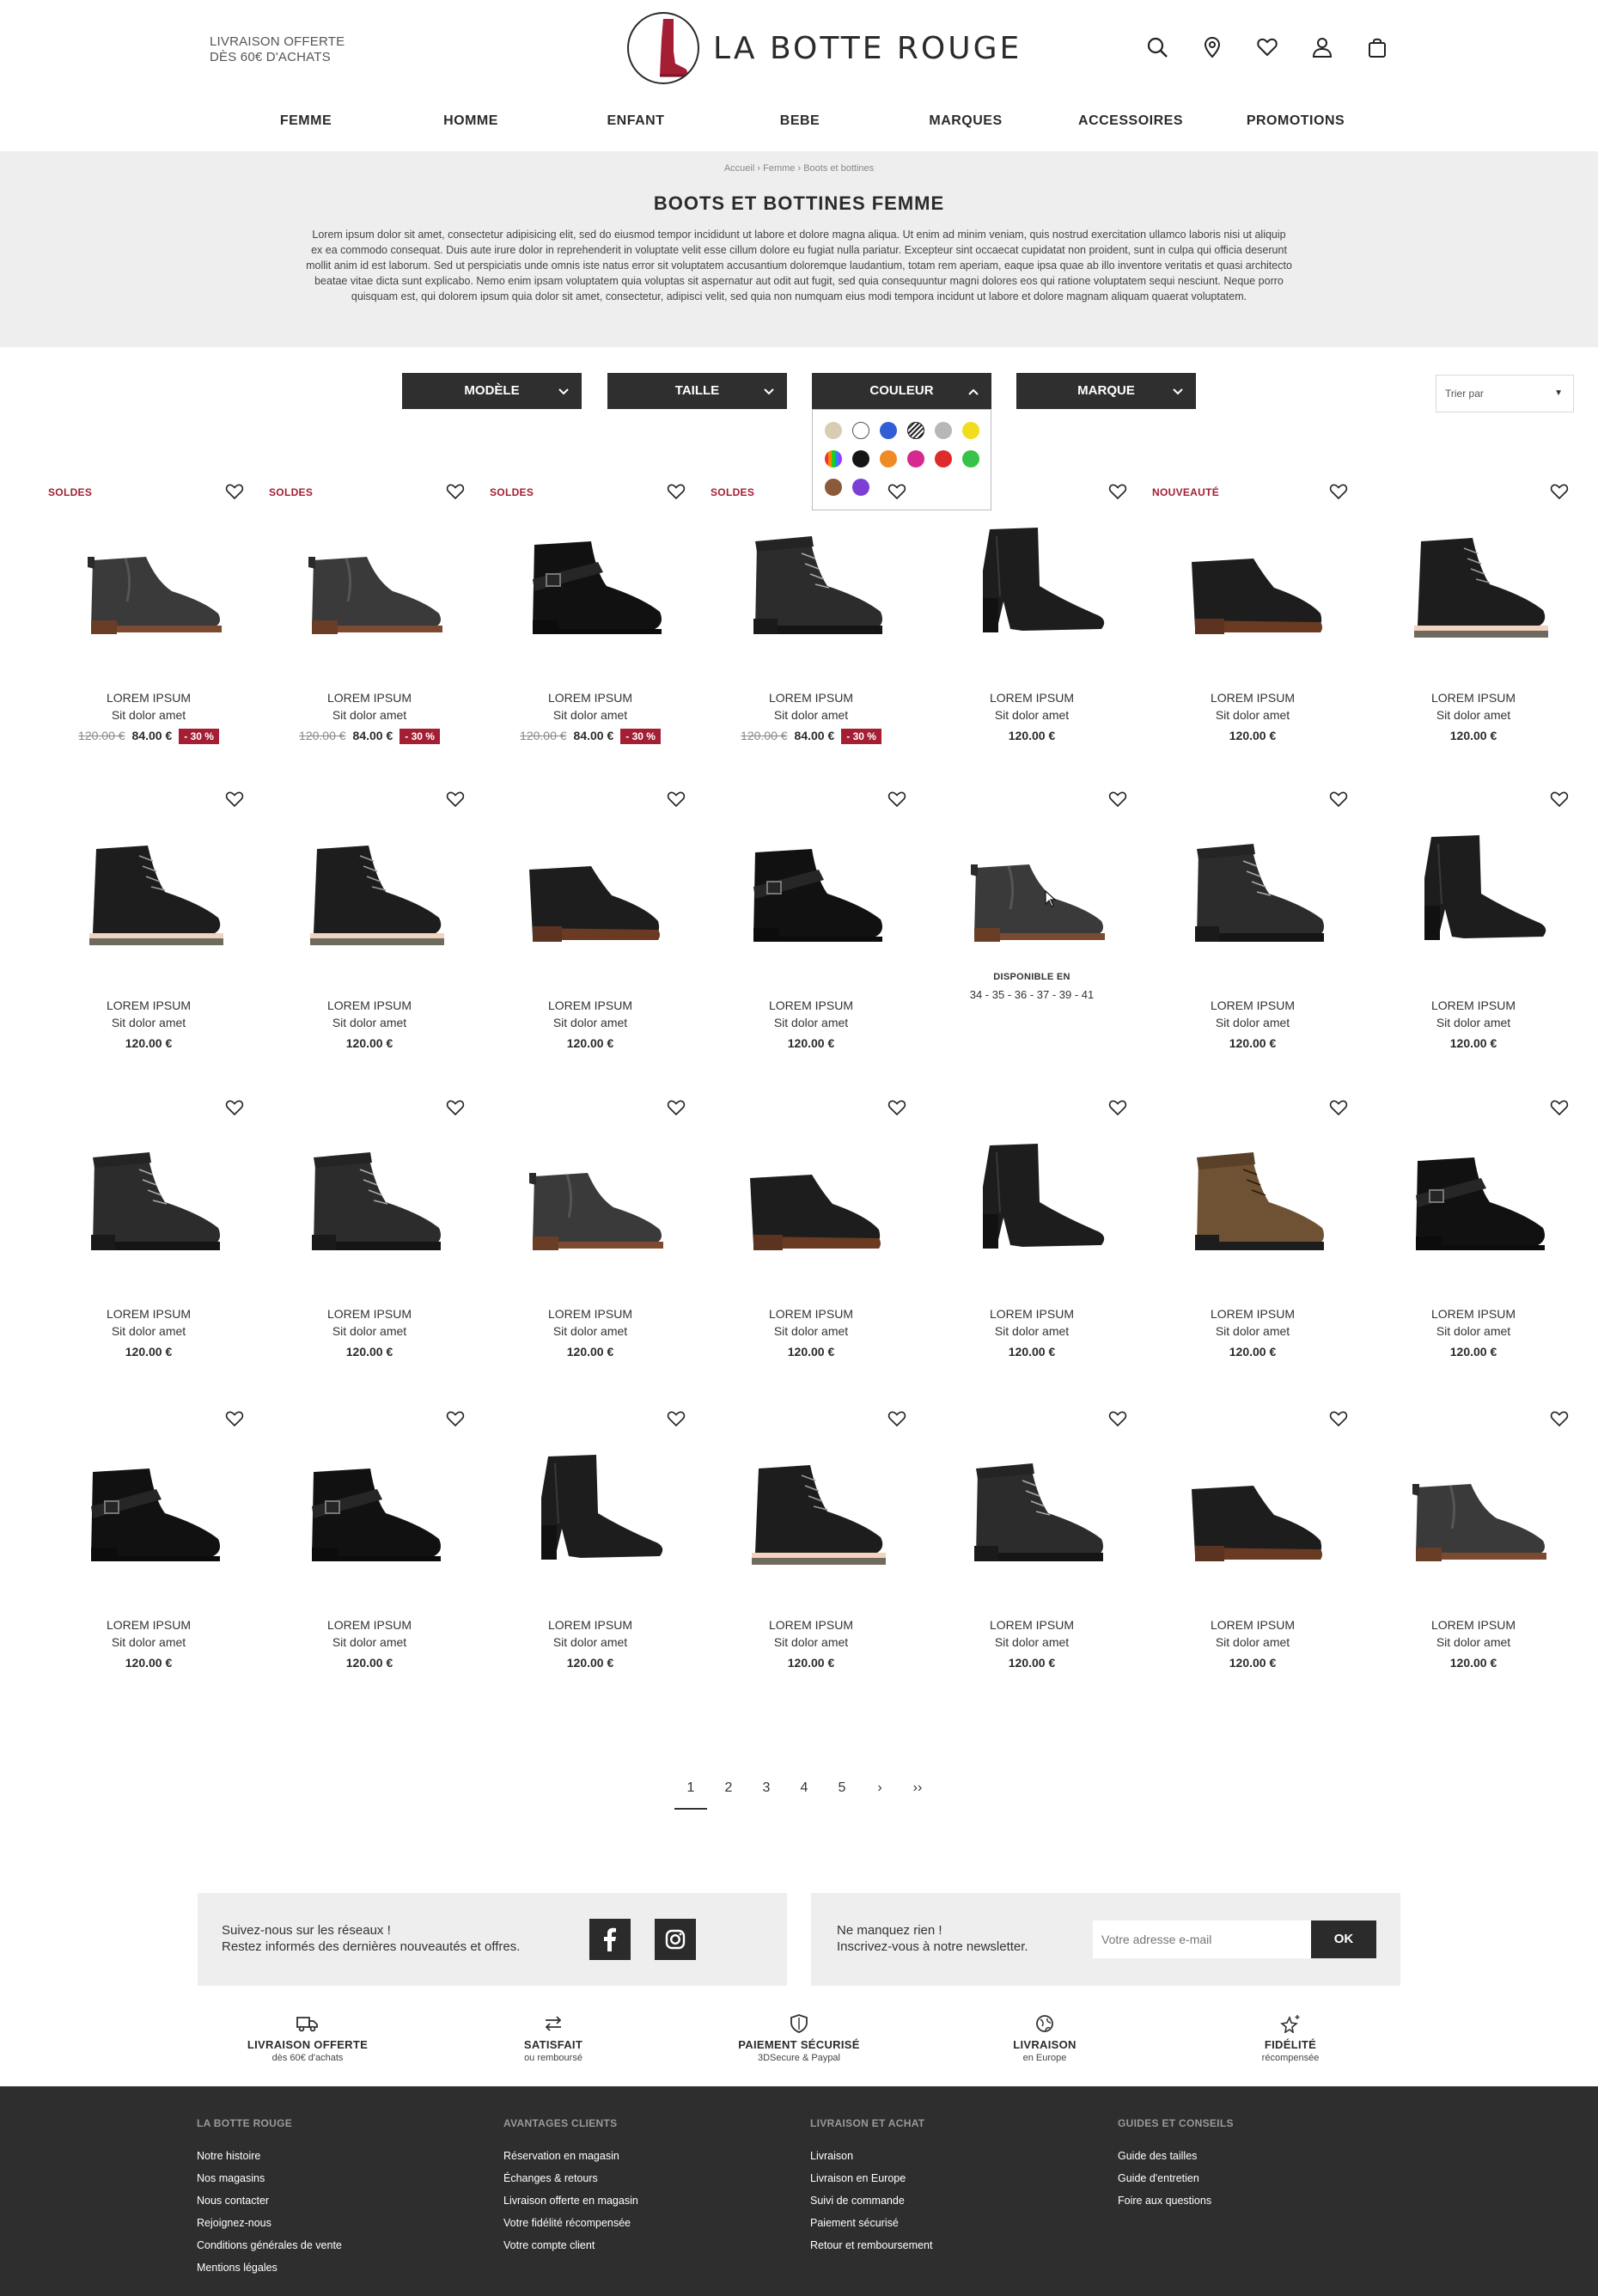  Describe the element at coordinates (871, 2206) in the screenshot. I see `footer-link: Suivi de commande` at that location.